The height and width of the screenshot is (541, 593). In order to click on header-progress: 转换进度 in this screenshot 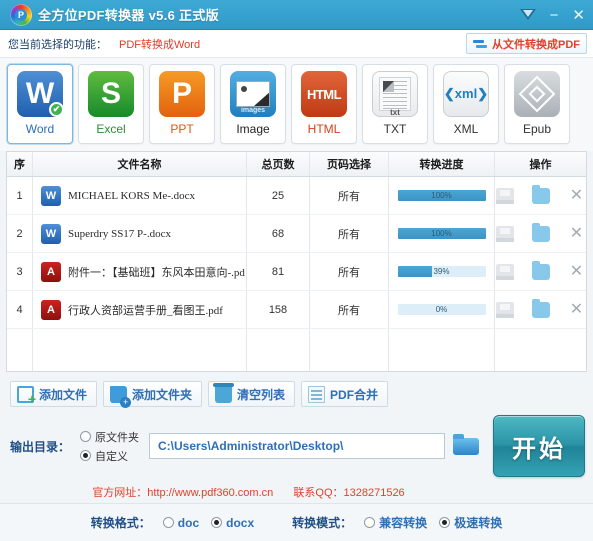, I will do `click(441, 165)`.